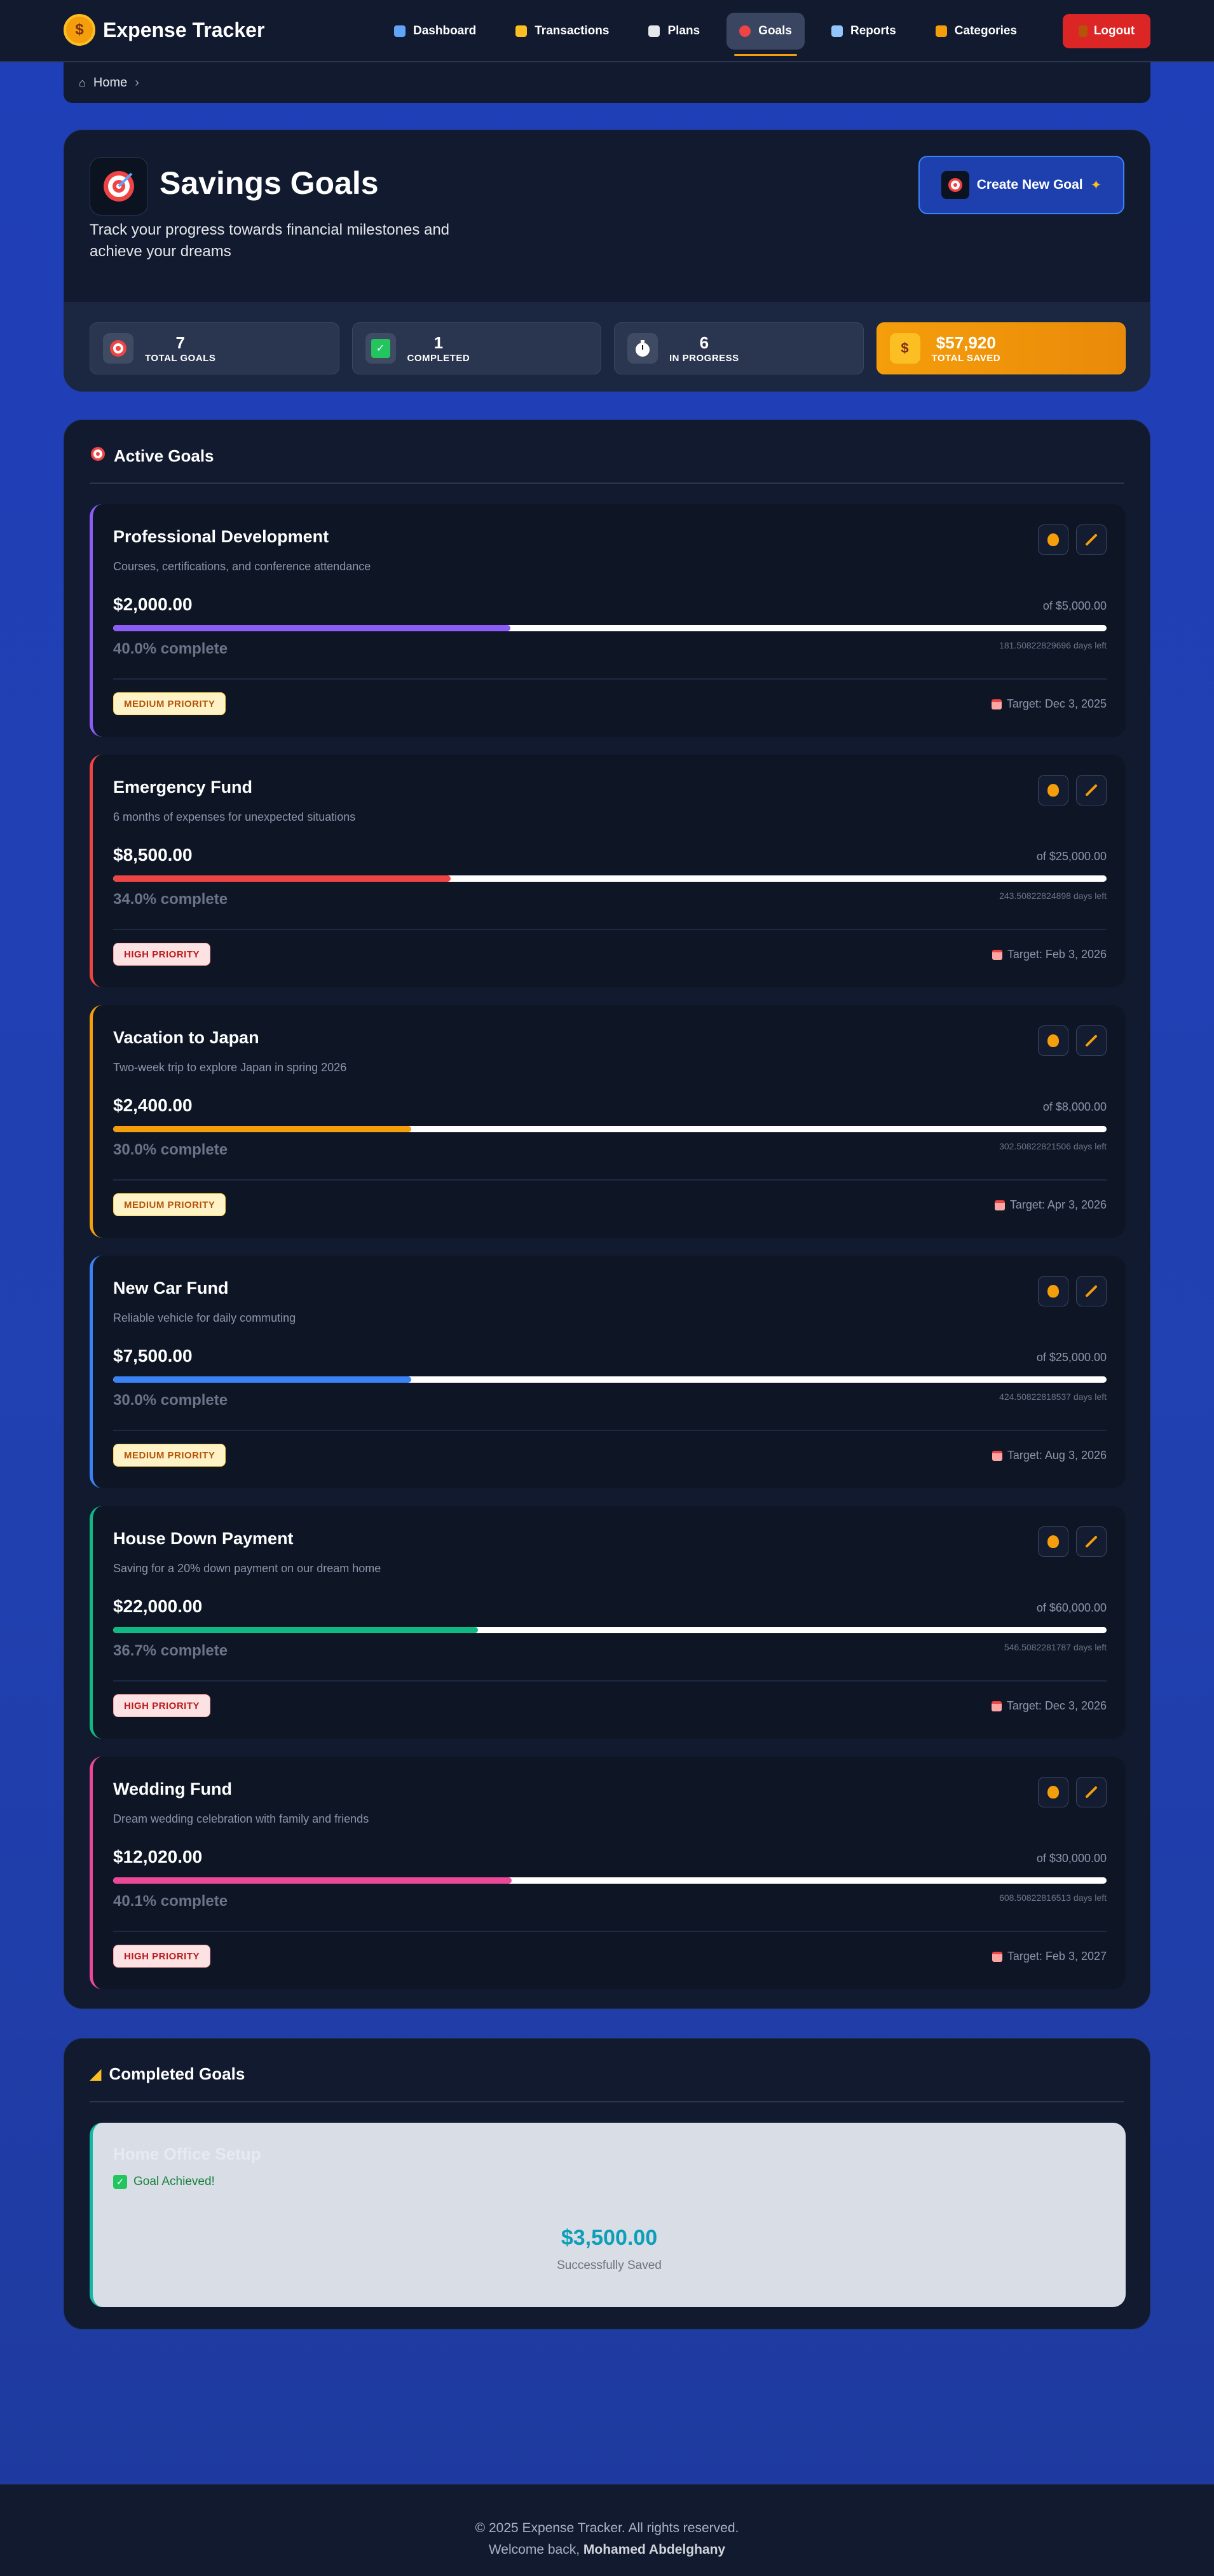  I want to click on stat-value: 1, so click(438, 342).